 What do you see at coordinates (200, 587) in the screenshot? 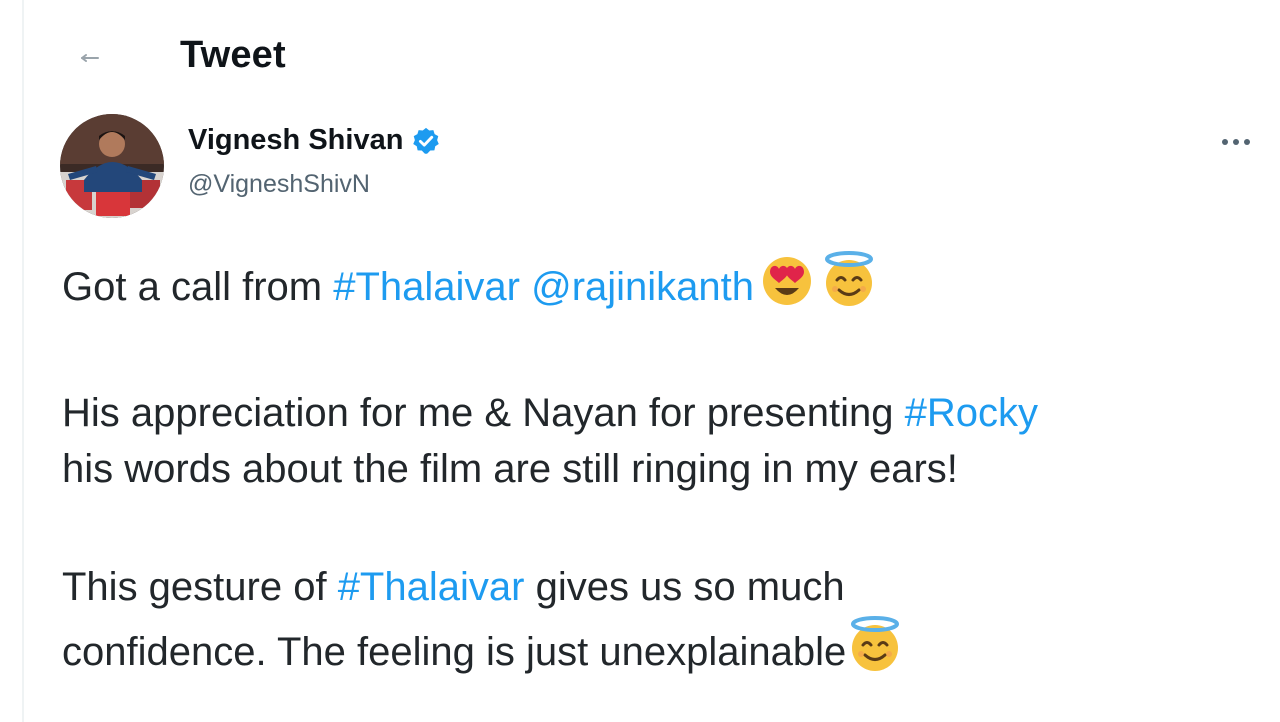
I see `tweet-text-segment: This gesture of` at bounding box center [200, 587].